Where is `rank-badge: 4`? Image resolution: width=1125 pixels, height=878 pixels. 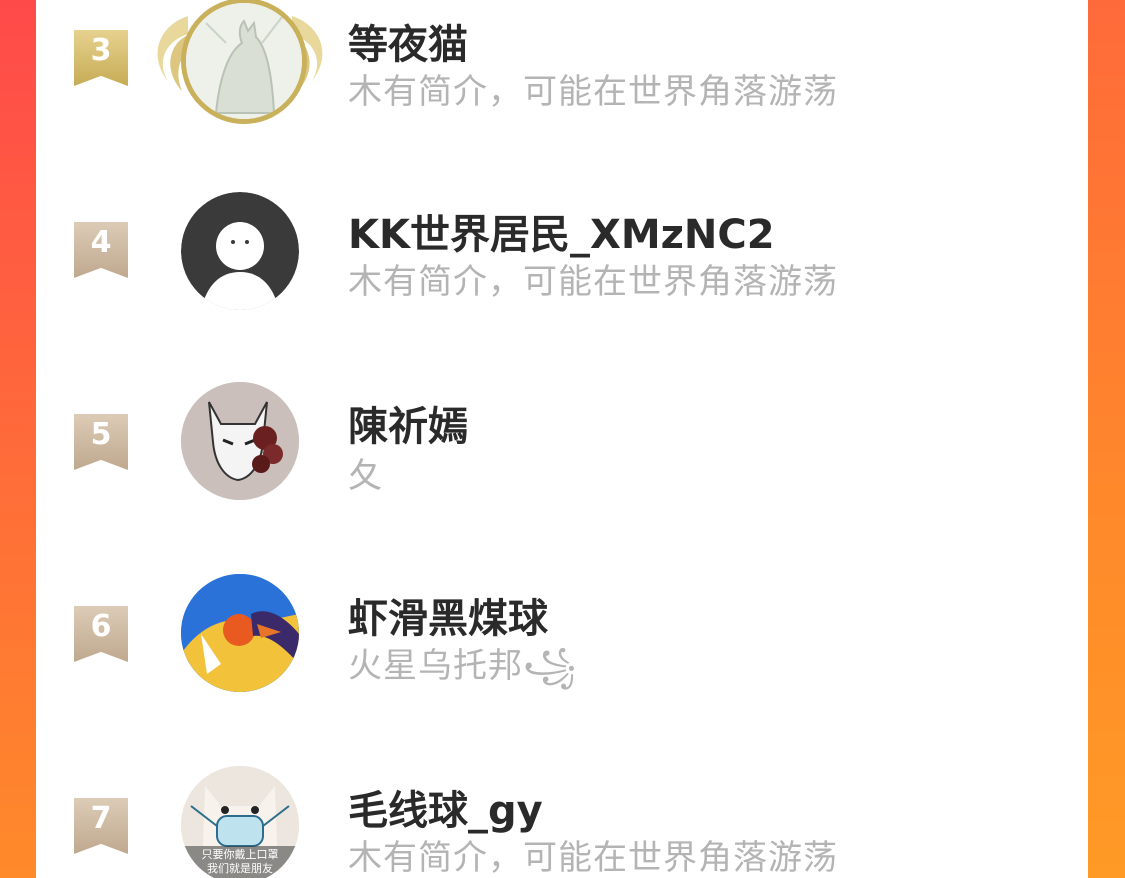 rank-badge: 4 is located at coordinates (101, 250).